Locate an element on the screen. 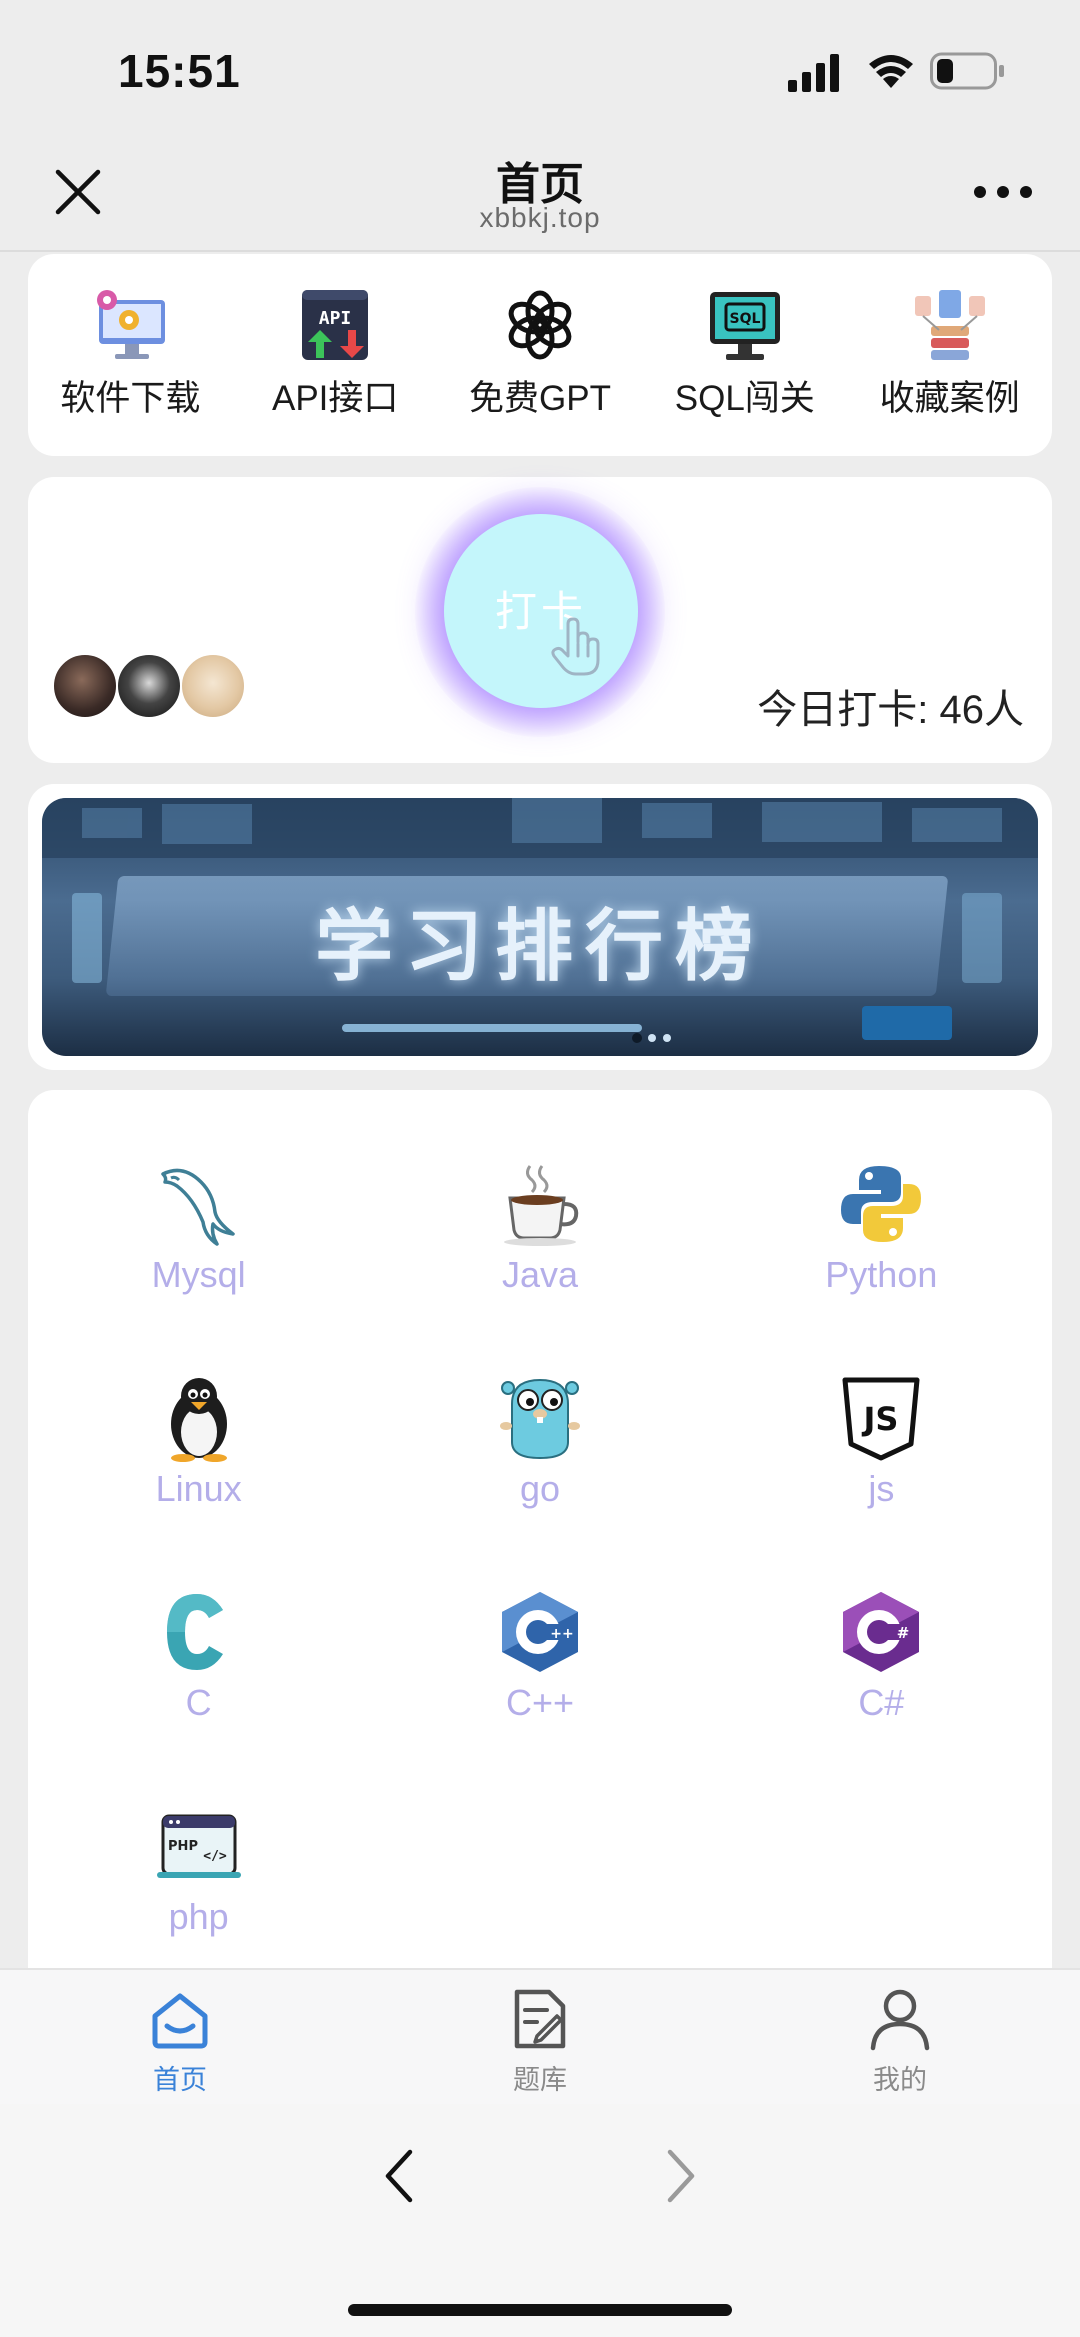 The image size is (1080, 2337). svg-text: SQL is located at coordinates (744, 319).